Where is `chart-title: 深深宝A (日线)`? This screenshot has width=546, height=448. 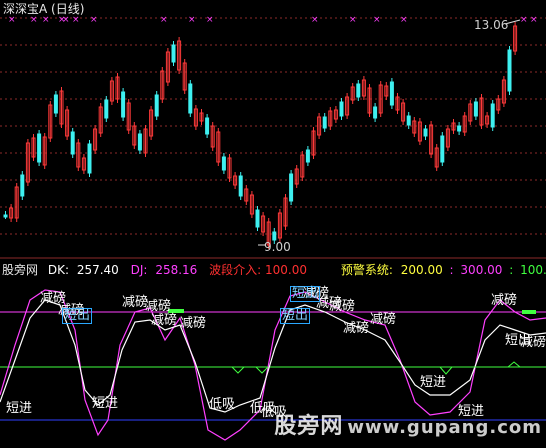
chart-title: 深深宝A (日线) is located at coordinates (44, 9).